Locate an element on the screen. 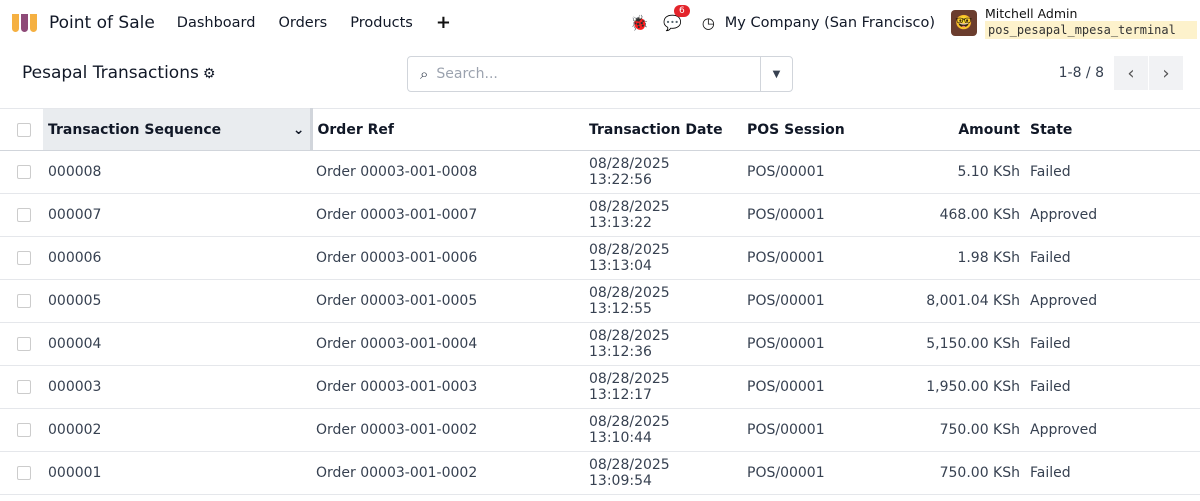 The image size is (1200, 501). pager-value: 1-8 / 8 is located at coordinates (1081, 73).